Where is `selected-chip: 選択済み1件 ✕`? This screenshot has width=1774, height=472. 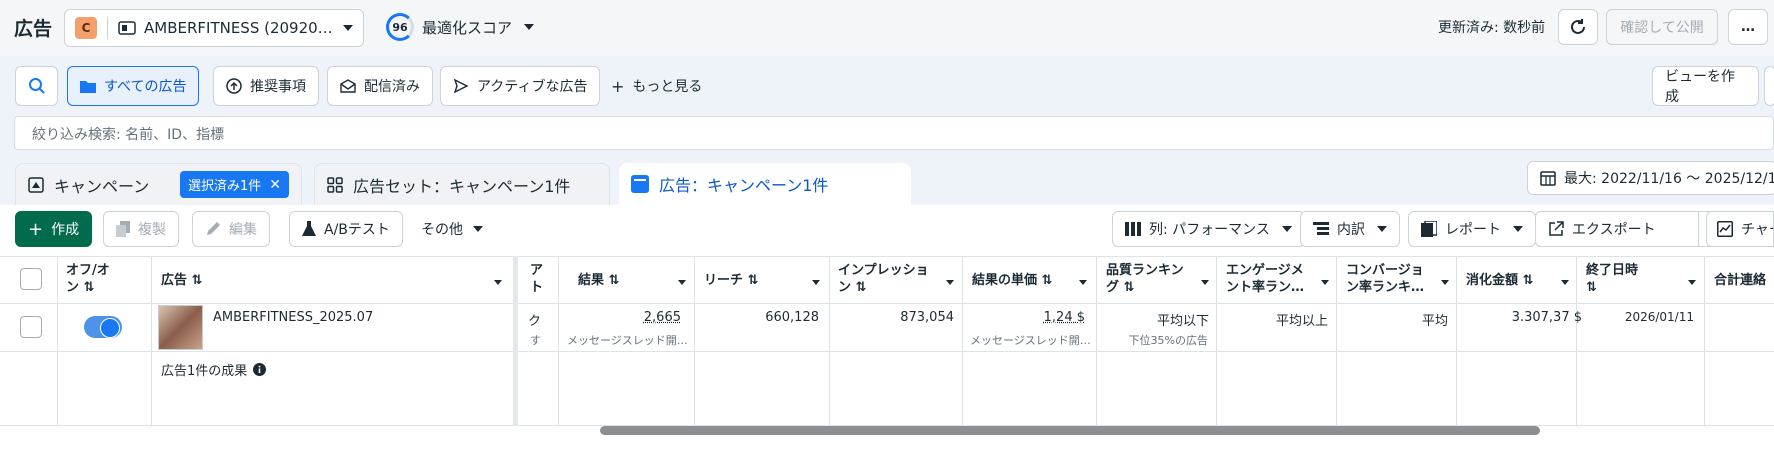 selected-chip: 選択済み1件 ✕ is located at coordinates (234, 184).